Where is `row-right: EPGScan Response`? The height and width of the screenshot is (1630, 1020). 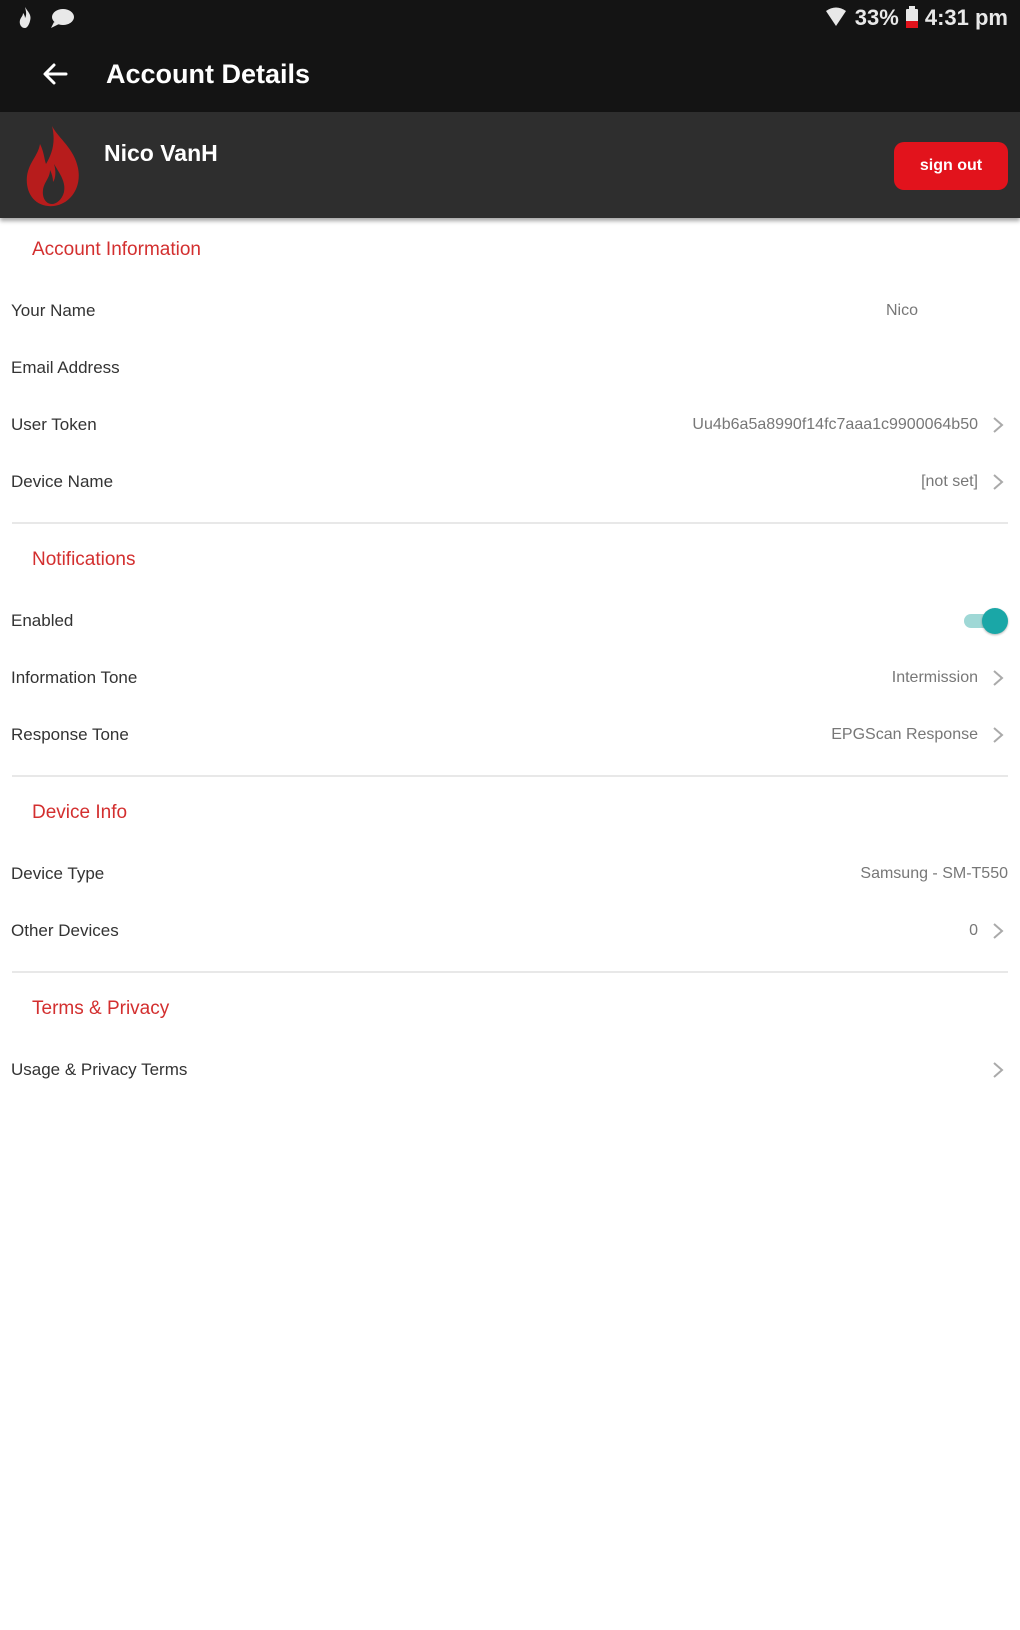 row-right: EPGScan Response is located at coordinates (919, 735).